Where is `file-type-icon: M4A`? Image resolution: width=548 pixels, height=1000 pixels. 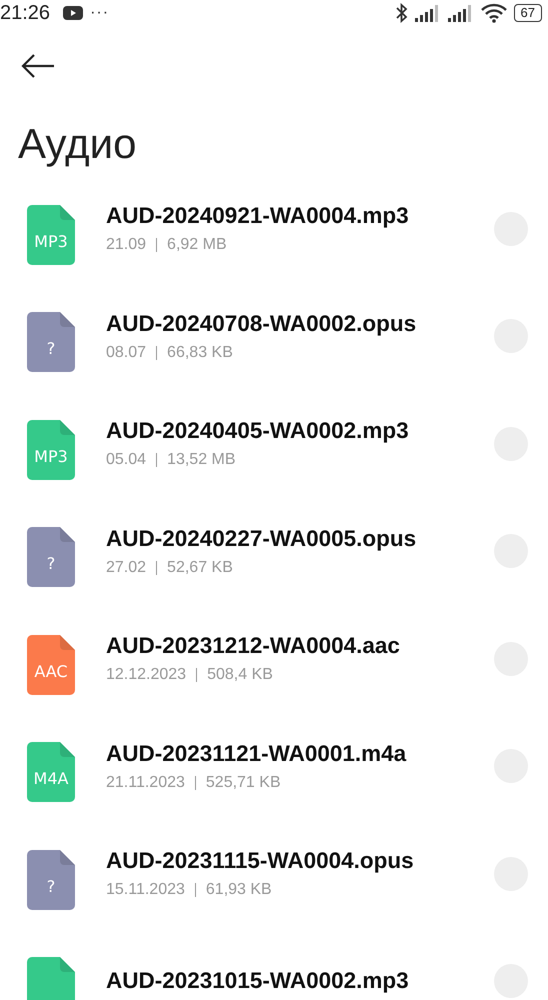 file-type-icon: M4A is located at coordinates (51, 772).